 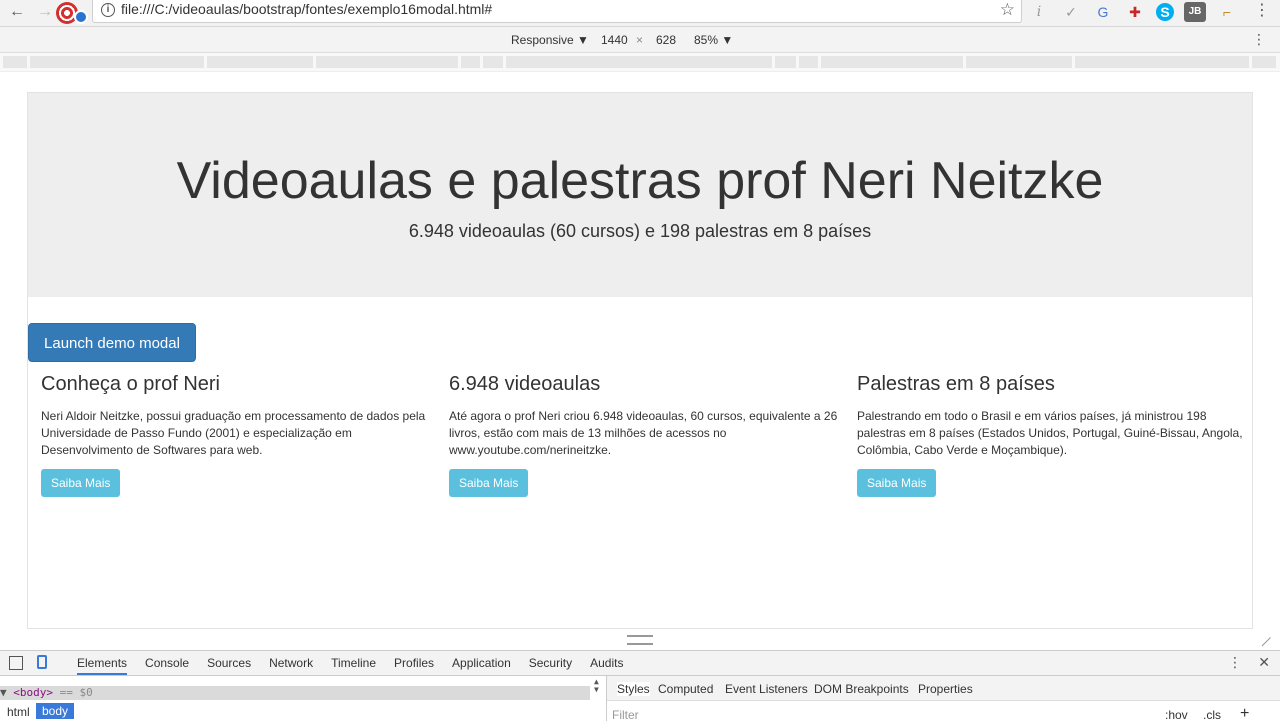 What do you see at coordinates (1235, 662) in the screenshot?
I see `devtools-menu-icon: ⋮` at bounding box center [1235, 662].